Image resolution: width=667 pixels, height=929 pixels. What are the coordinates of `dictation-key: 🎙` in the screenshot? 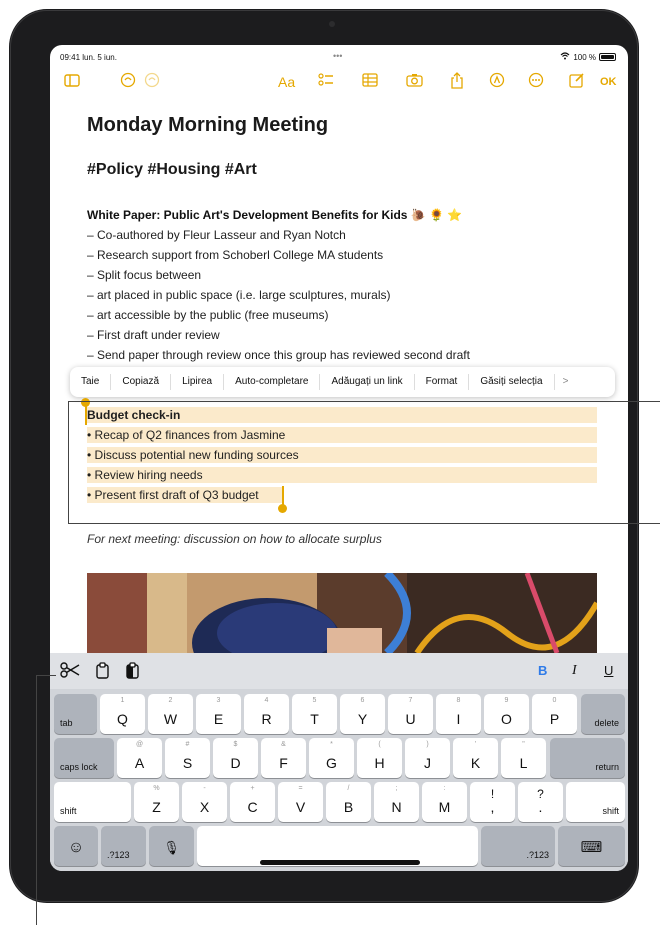 It's located at (171, 846).